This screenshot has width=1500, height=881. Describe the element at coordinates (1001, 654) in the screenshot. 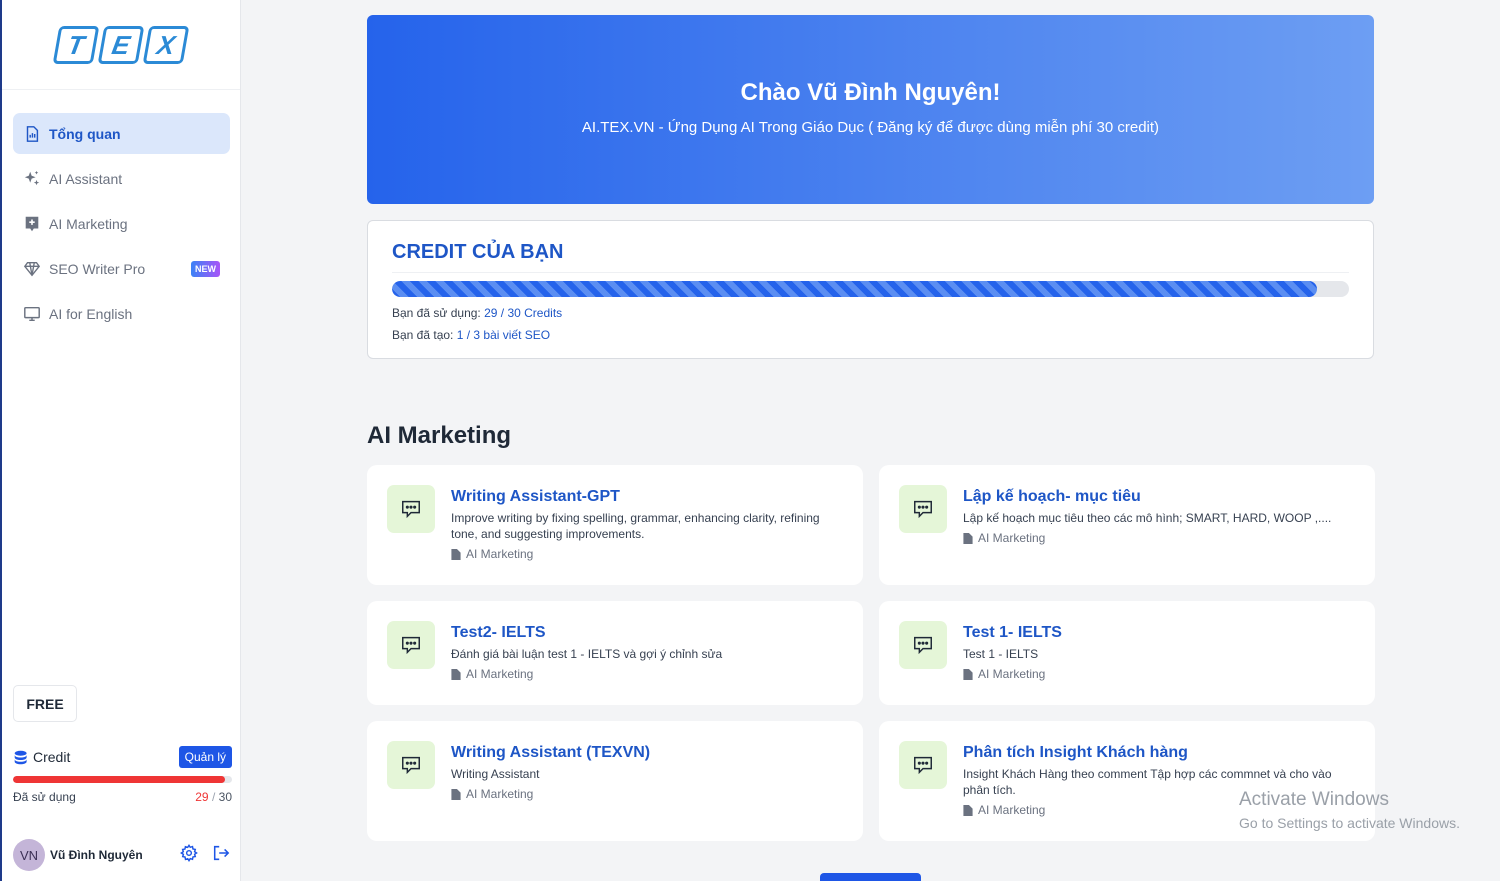

I see `card-description: Test 1 - IELTS` at that location.